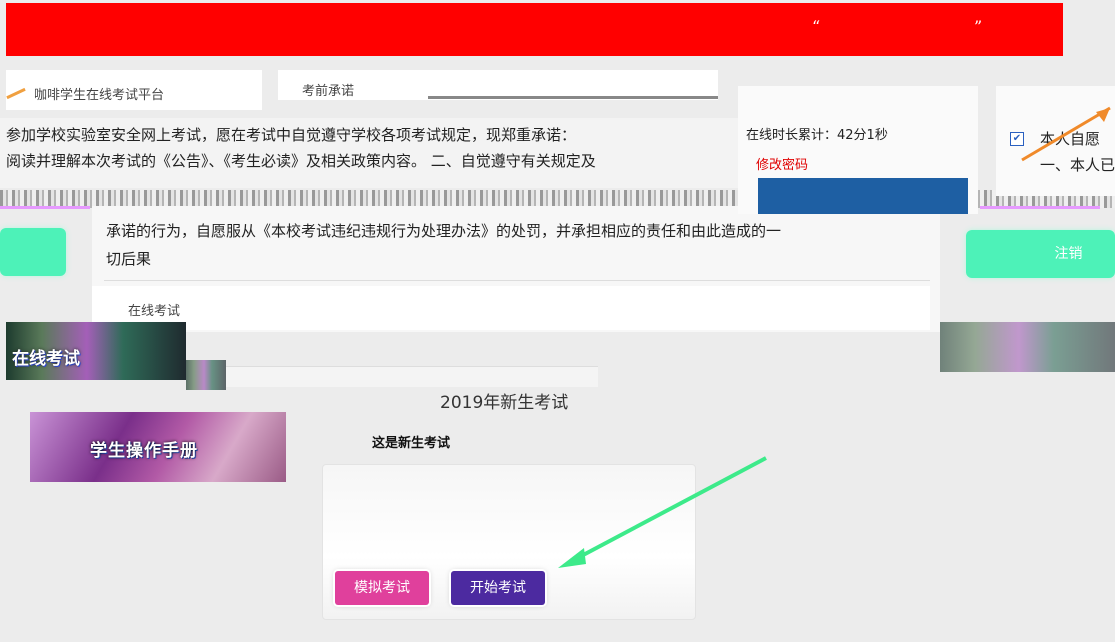 This screenshot has width=1115, height=642. What do you see at coordinates (1066, 134) in the screenshot?
I see `orange-arrow-icon` at bounding box center [1066, 134].